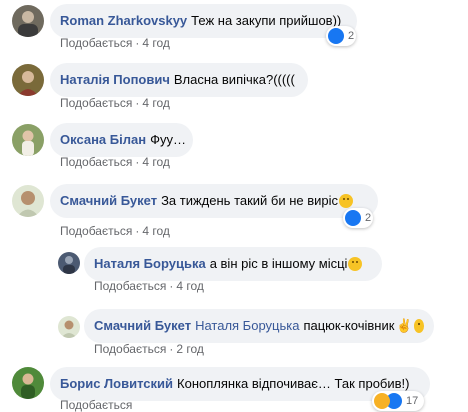  Describe the element at coordinates (293, 383) in the screenshot. I see `comment-text: Коноплянка відпочиває… Так пробив!)` at that location.